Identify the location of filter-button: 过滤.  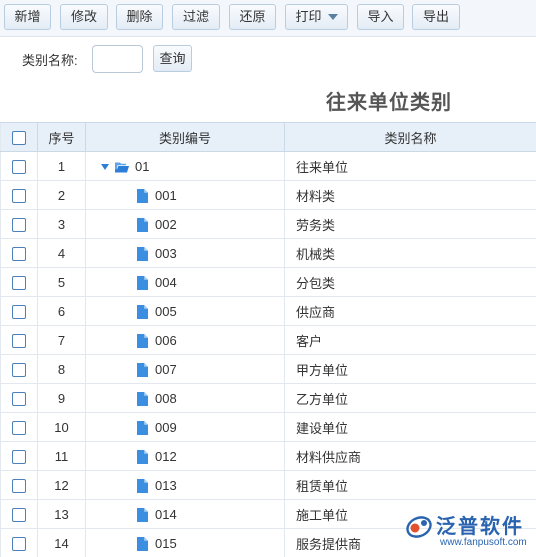
(196, 17).